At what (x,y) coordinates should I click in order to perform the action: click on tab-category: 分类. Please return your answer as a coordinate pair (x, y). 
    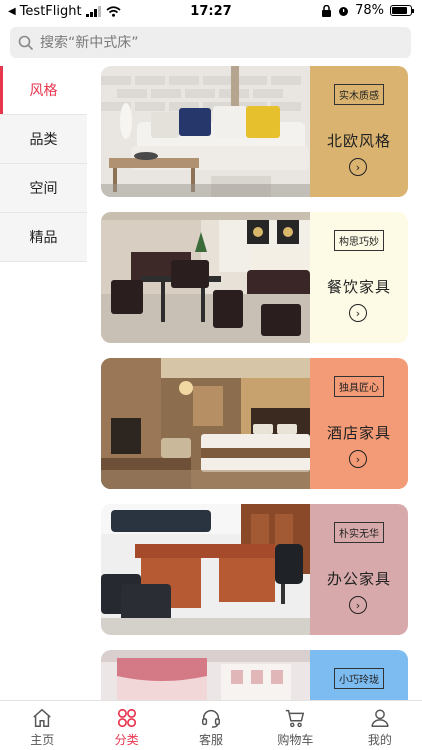
    Looking at the image, I should click on (126, 725).